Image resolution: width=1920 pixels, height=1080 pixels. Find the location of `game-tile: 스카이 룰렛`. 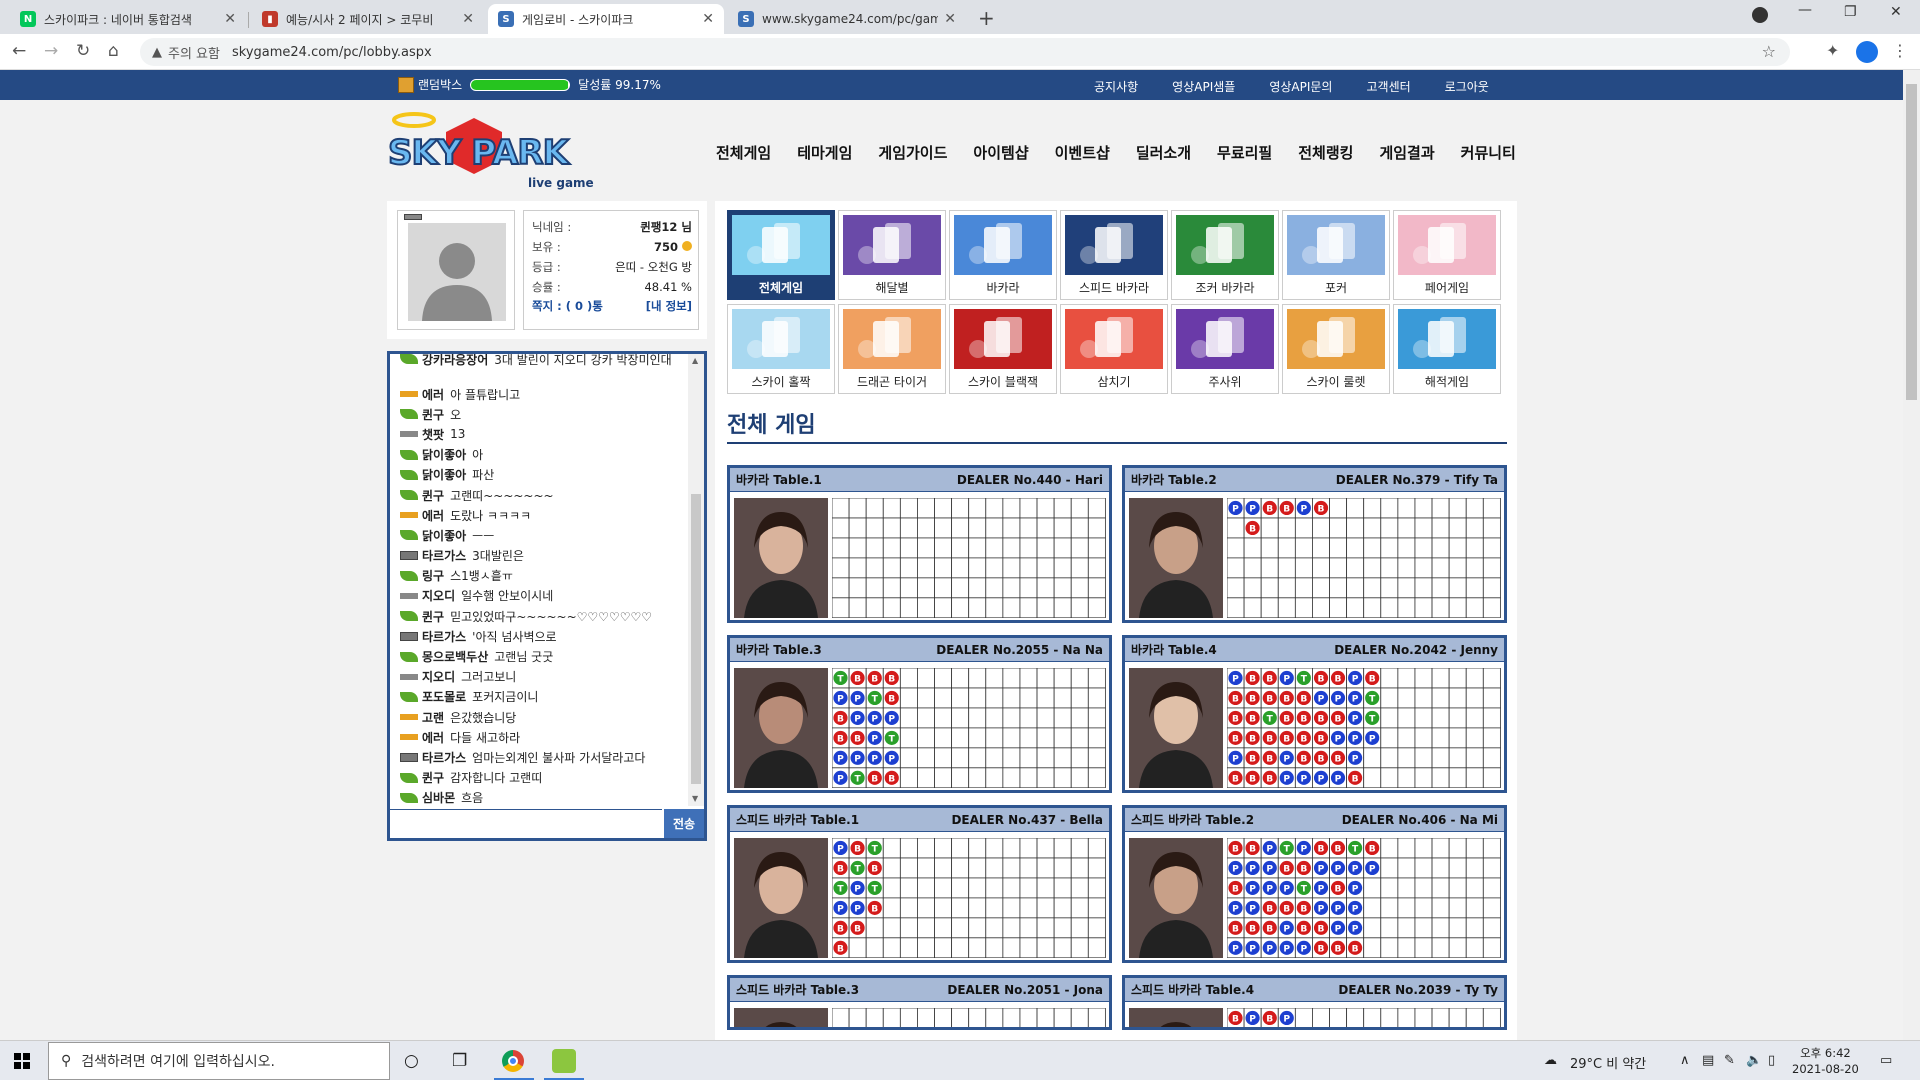

game-tile: 스카이 룰렛 is located at coordinates (1336, 349).